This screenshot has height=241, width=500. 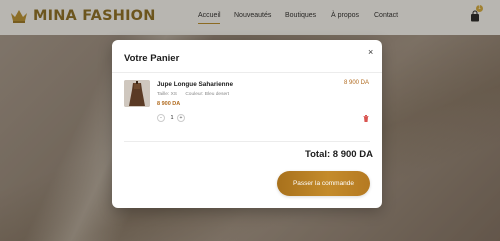 What do you see at coordinates (169, 104) in the screenshot?
I see `product-unit-price: 8 900 DA` at bounding box center [169, 104].